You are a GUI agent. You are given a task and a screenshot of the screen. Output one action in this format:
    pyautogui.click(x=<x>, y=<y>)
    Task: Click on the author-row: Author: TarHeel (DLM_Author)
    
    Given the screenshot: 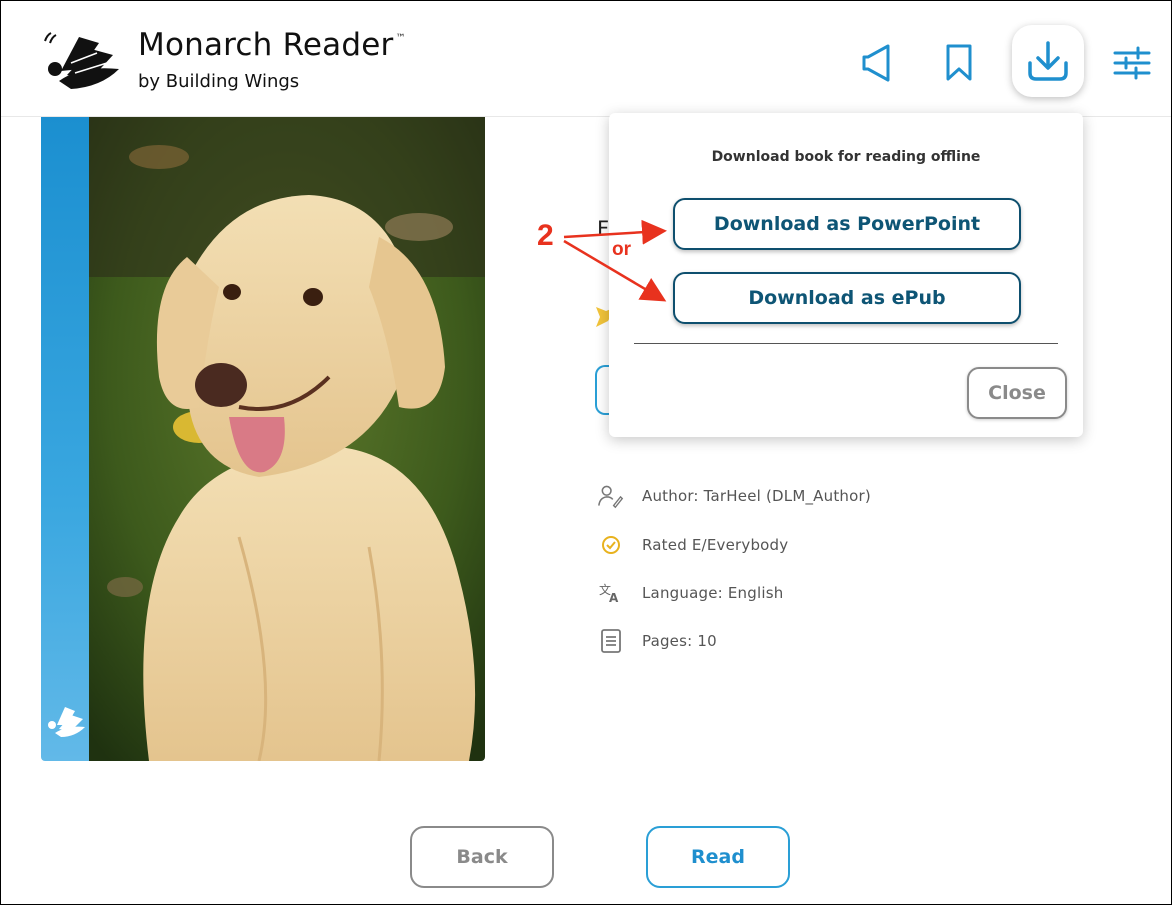 What is the action you would take?
    pyautogui.click(x=734, y=496)
    